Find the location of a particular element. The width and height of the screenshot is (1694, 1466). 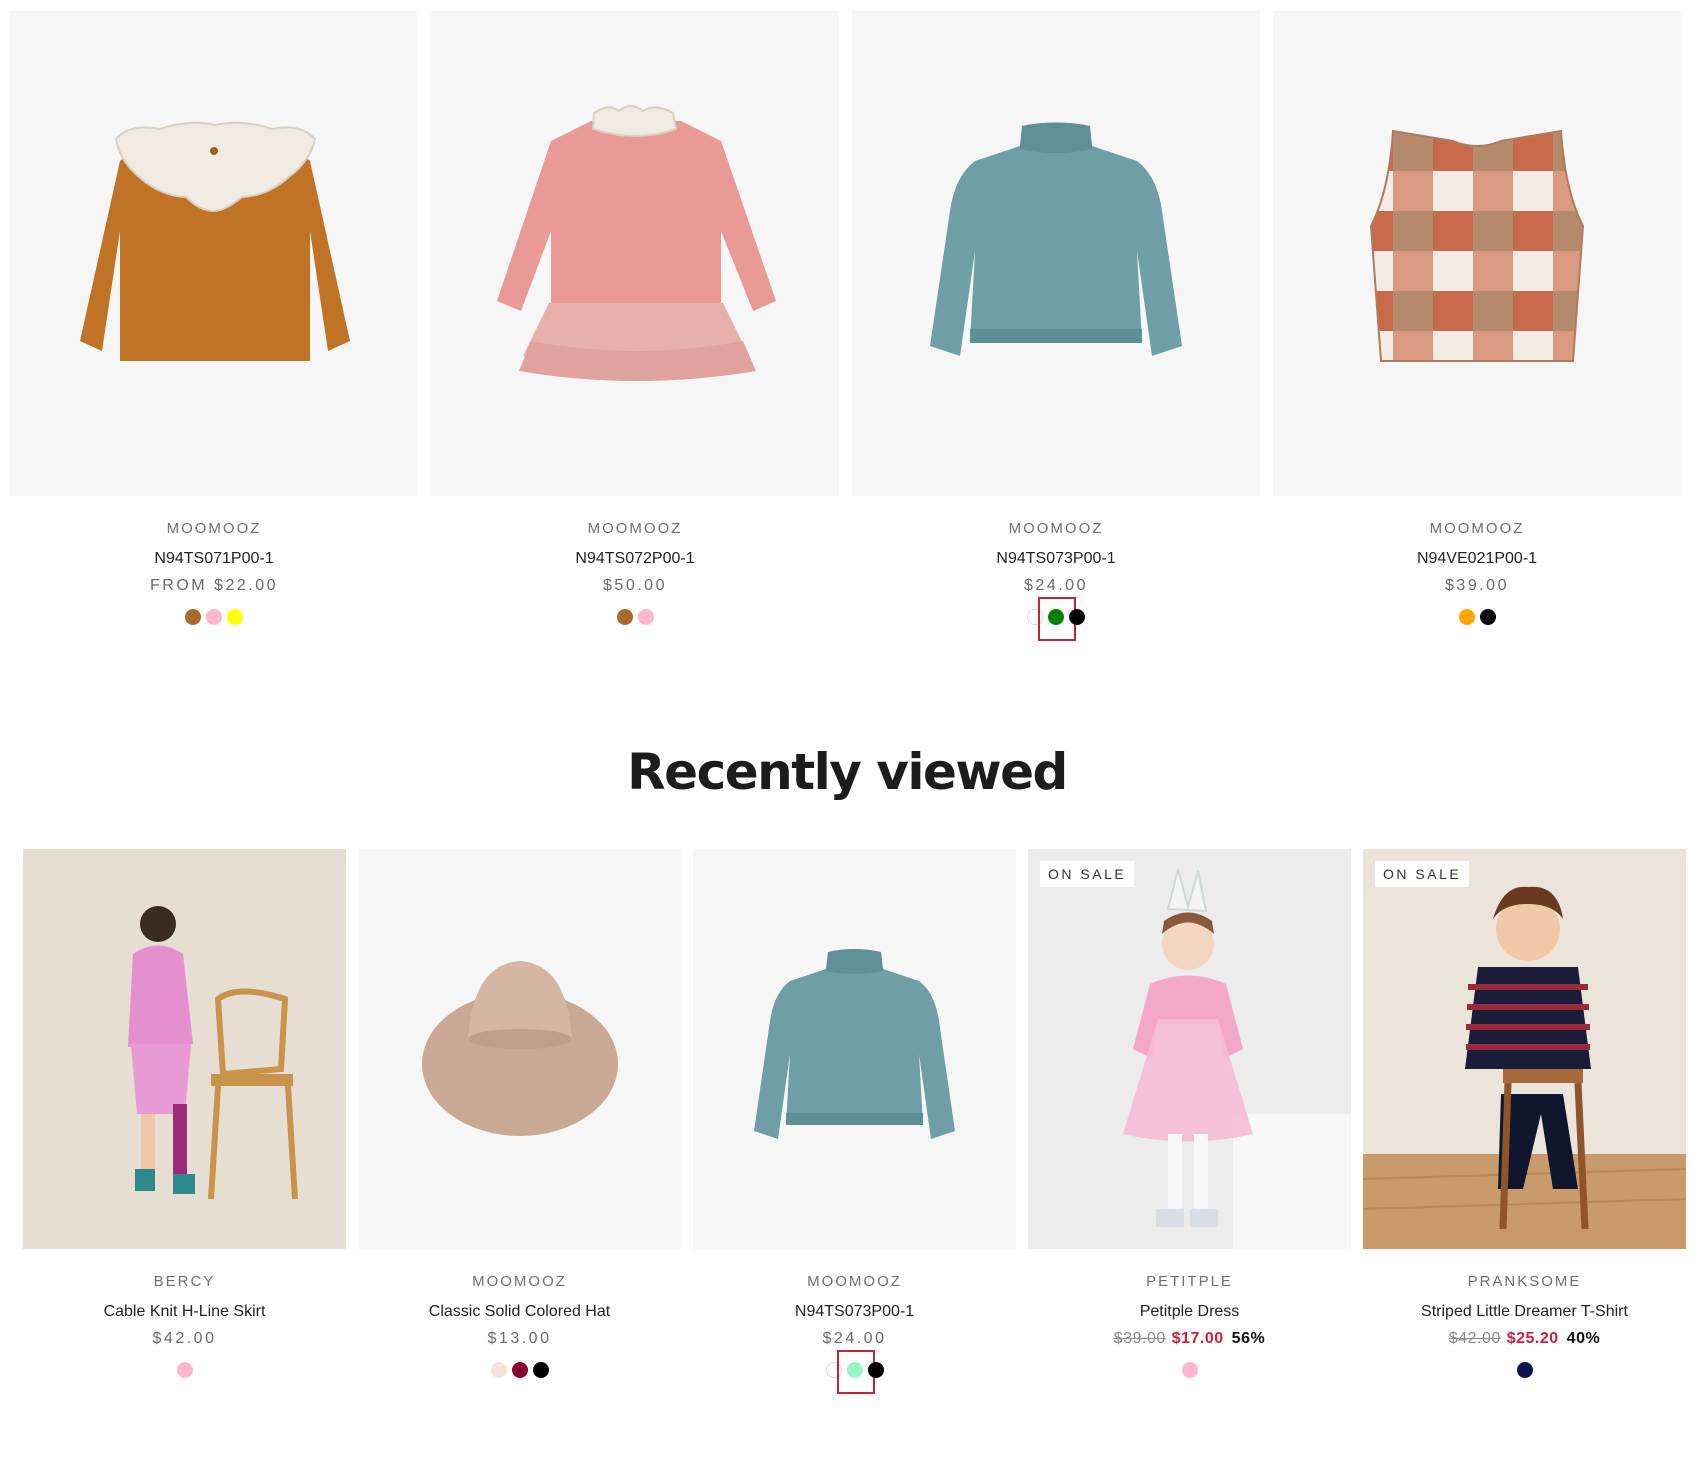

discount-percent: 56% is located at coordinates (1248, 1338).